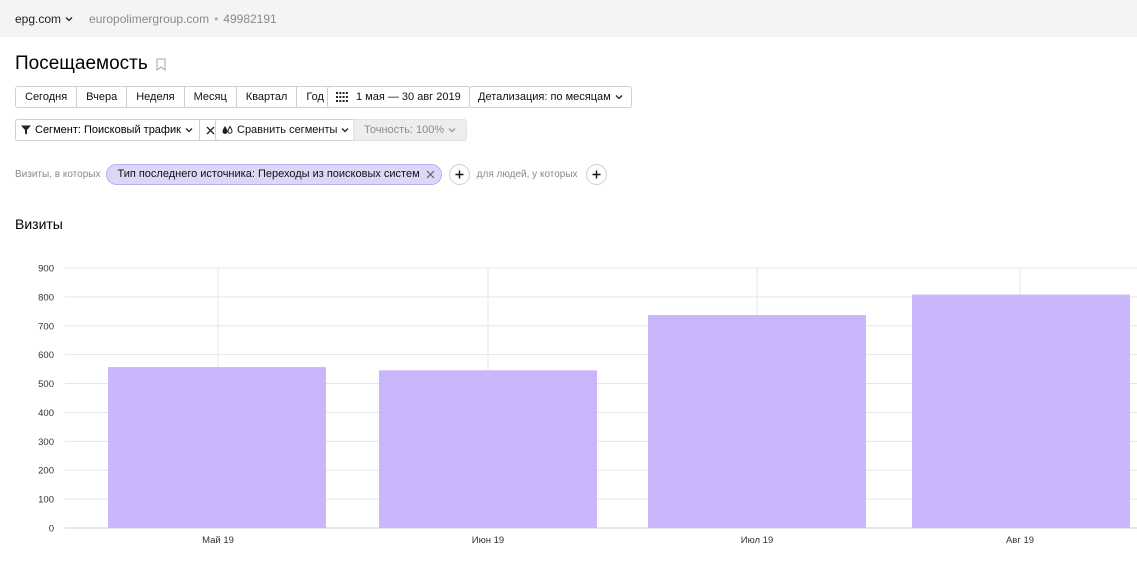  Describe the element at coordinates (46, 384) in the screenshot. I see `y-tick-label: 500` at that location.